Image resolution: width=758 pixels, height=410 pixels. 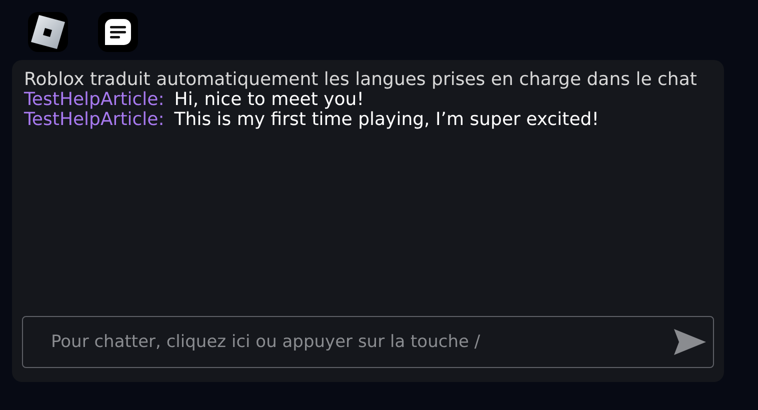 I want to click on logo-button, so click(x=48, y=32).